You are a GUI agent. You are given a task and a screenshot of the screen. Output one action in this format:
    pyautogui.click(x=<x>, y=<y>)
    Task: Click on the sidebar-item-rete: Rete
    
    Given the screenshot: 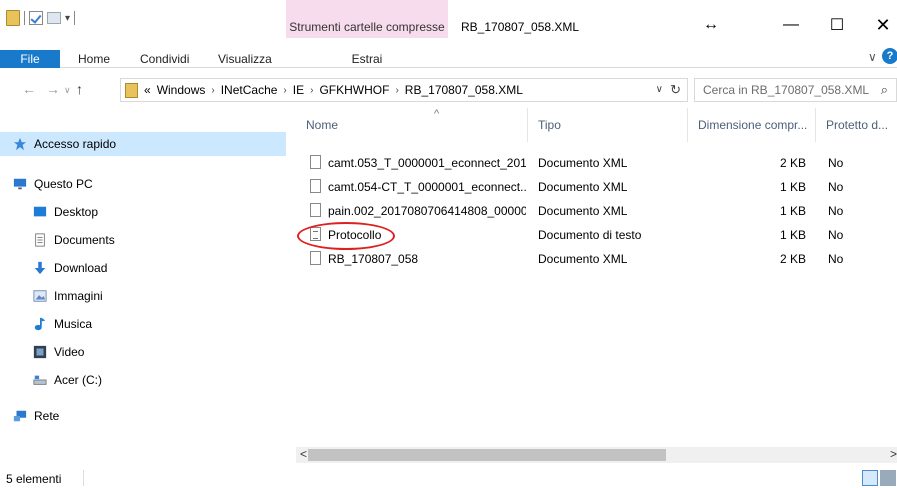 What is the action you would take?
    pyautogui.click(x=29, y=416)
    